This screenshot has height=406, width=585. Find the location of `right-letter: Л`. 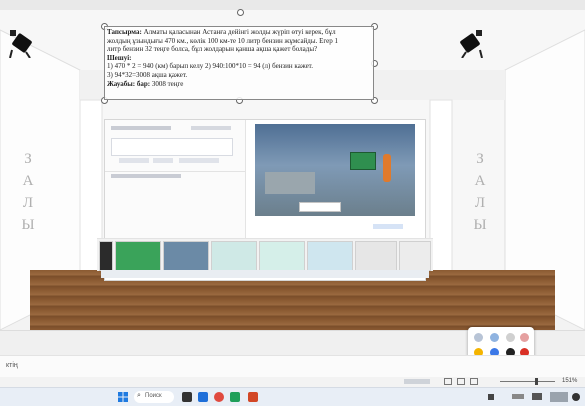

right-letter: Л is located at coordinates (480, 203).